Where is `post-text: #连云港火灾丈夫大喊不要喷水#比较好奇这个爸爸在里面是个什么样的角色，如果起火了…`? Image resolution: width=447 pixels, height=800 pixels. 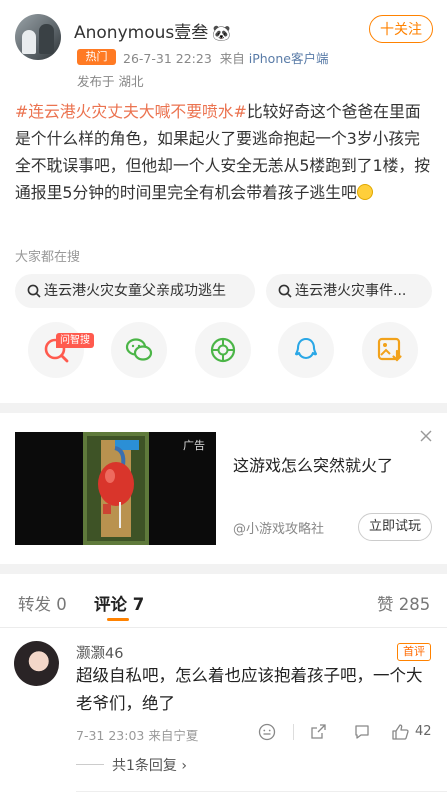
post-text: #连云港火灾丈夫大喊不要喷水#比较好奇这个爸爸在里面是个什么样的角色，如果起火了… is located at coordinates (223, 152).